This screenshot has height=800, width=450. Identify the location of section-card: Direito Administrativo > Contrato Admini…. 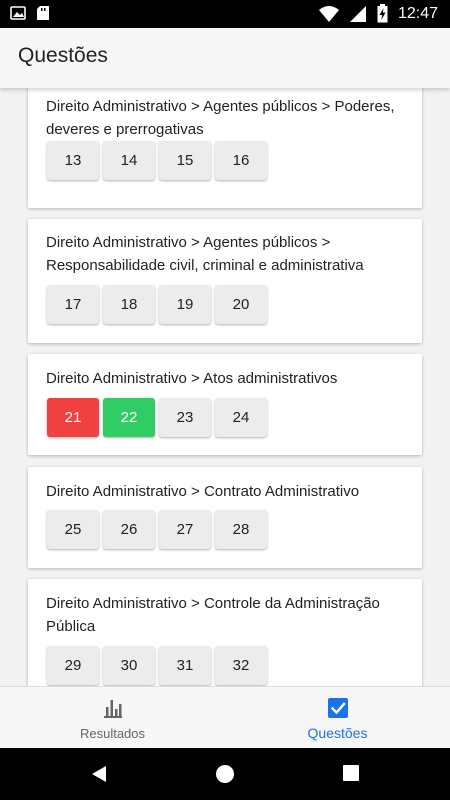
(225, 517).